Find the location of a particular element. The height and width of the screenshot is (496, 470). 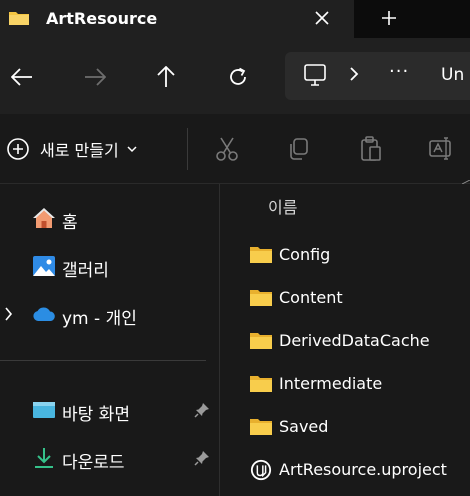

refresh-icon is located at coordinates (238, 76).